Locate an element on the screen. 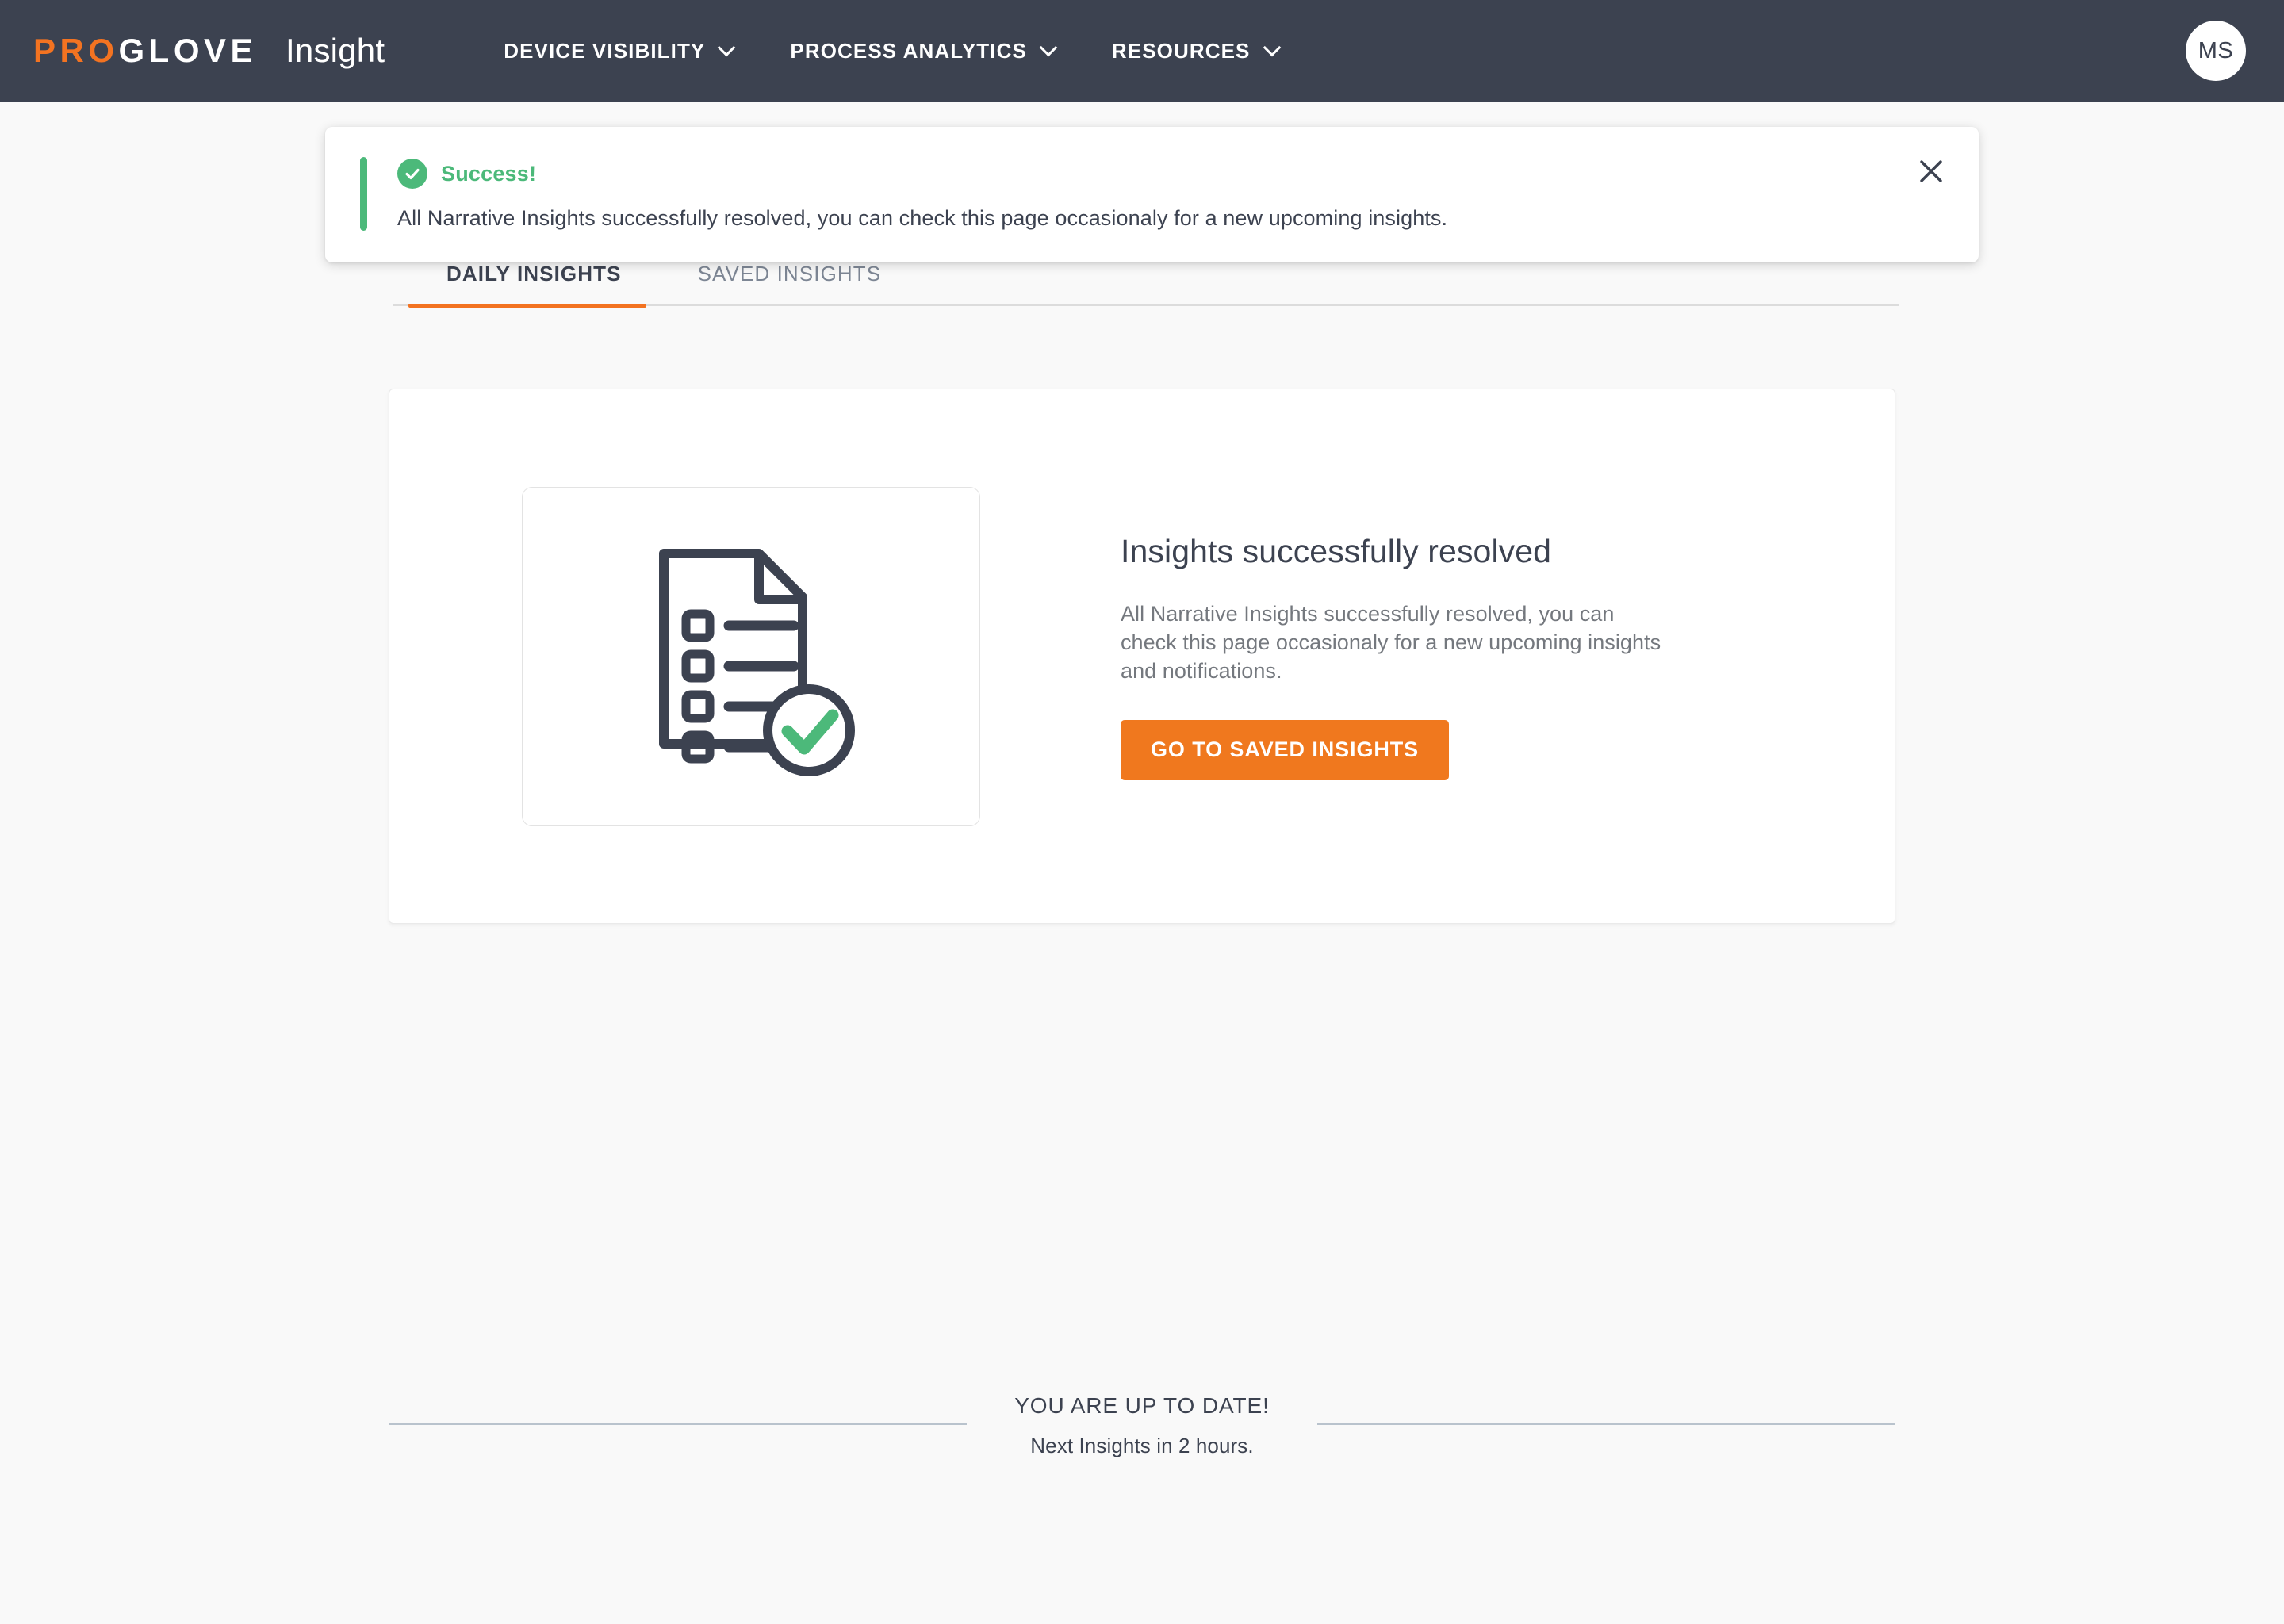  footer-divider-left is located at coordinates (678, 1424).